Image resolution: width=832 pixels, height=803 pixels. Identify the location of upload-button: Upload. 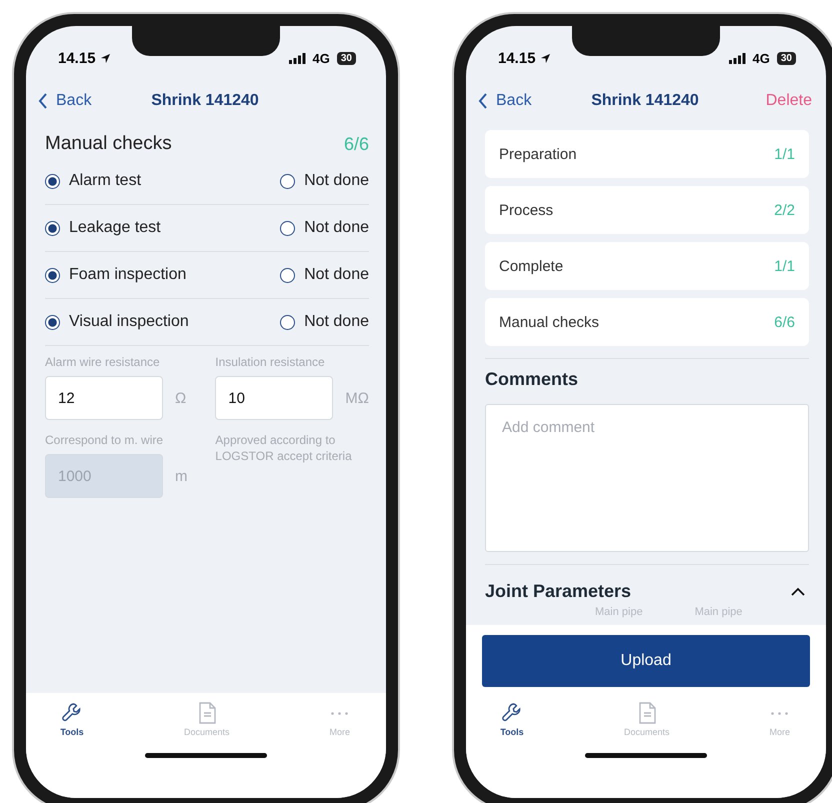
(646, 661).